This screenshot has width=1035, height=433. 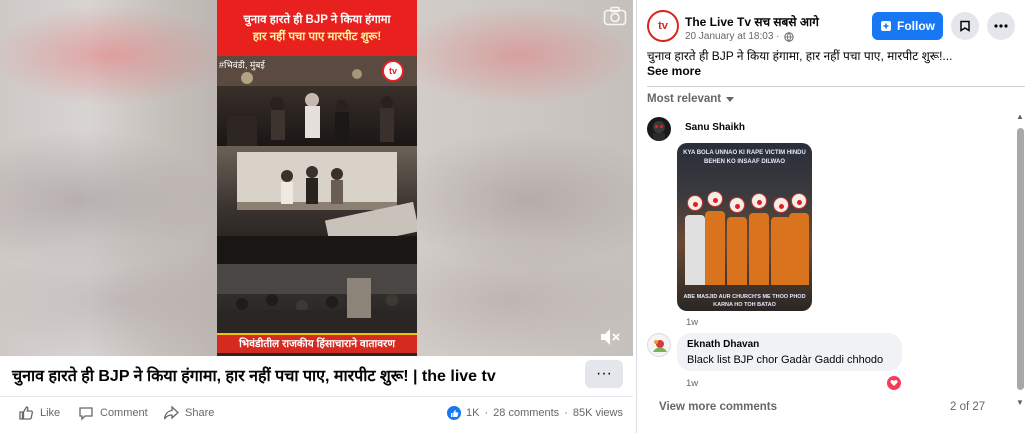 I want to click on speaker-muted-icon, so click(x=610, y=337).